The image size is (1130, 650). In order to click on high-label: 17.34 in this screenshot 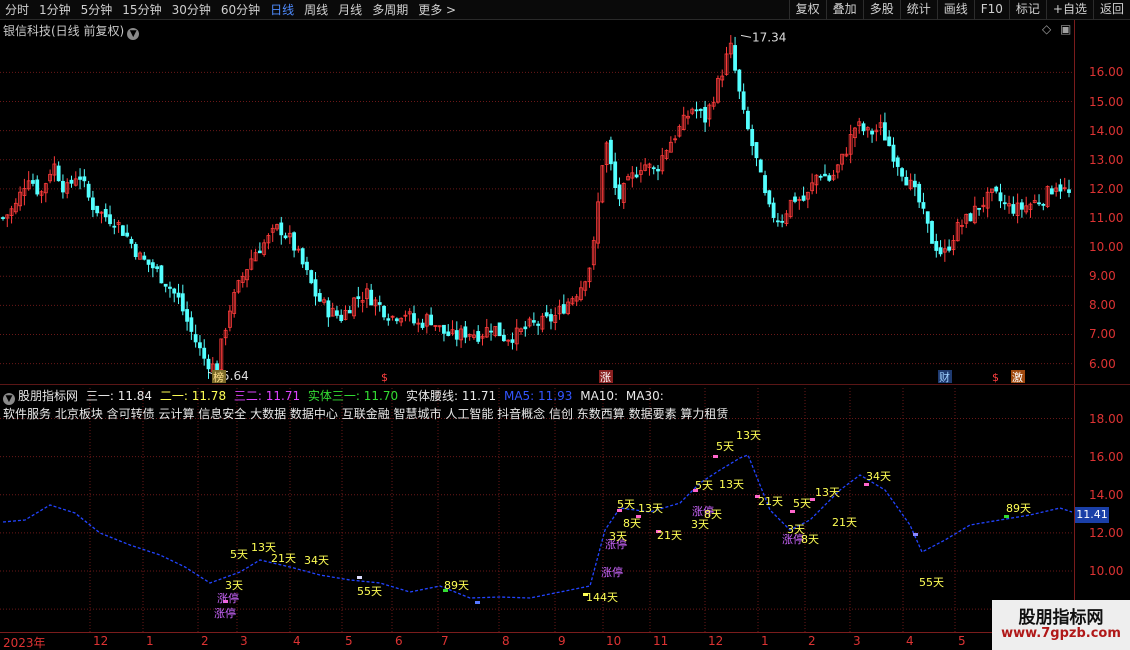, I will do `click(769, 37)`.